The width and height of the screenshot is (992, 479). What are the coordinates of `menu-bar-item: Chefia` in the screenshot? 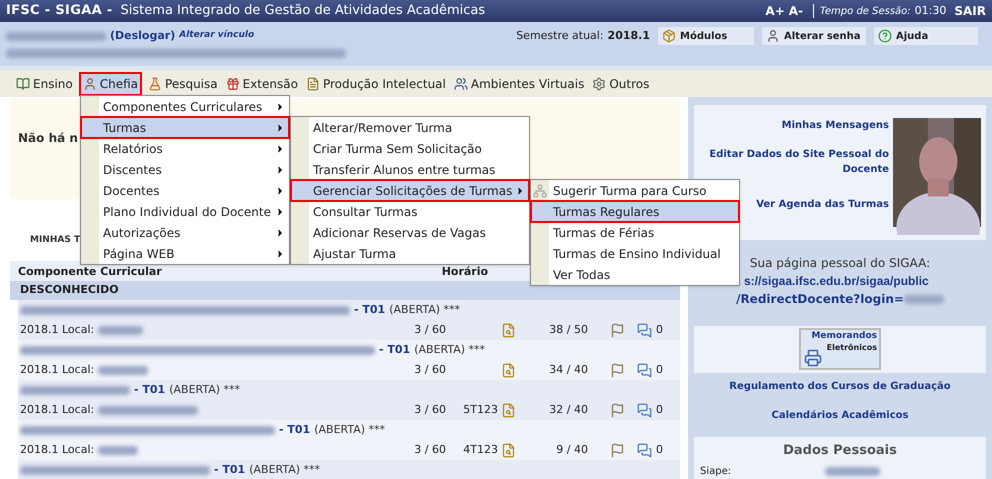 It's located at (110, 84).